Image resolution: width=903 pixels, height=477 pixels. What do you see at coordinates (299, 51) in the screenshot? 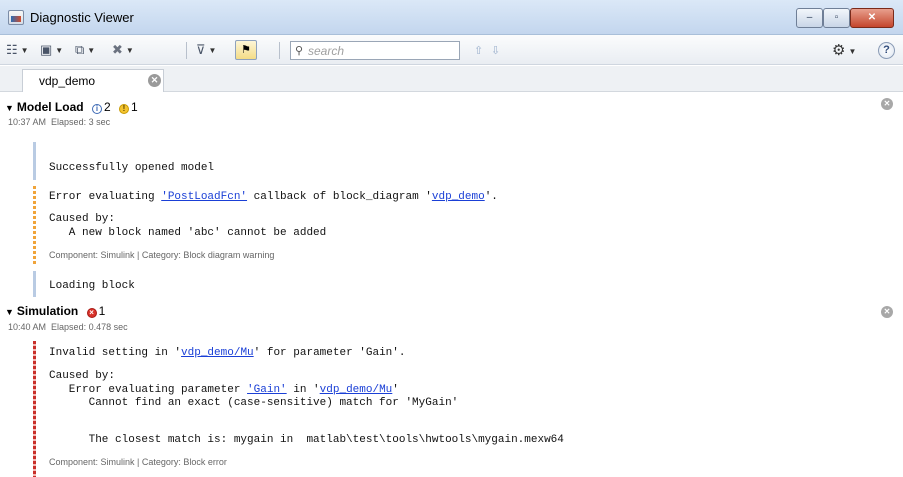
I see `search-icon: ⚲` at bounding box center [299, 51].